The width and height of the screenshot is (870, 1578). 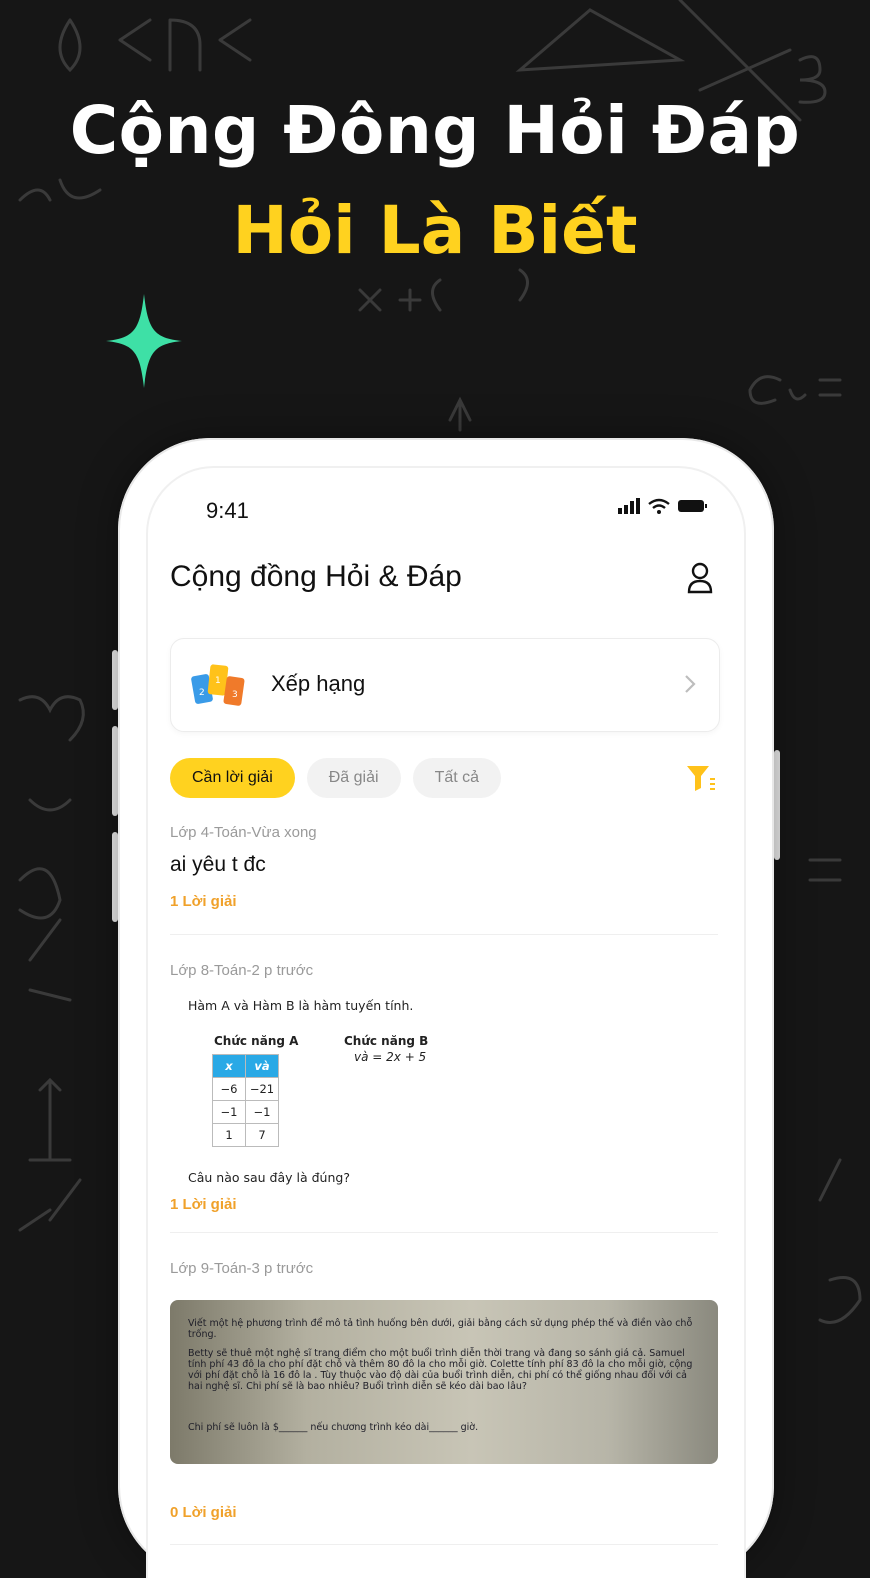 I want to click on battery-icon, so click(x=692, y=506).